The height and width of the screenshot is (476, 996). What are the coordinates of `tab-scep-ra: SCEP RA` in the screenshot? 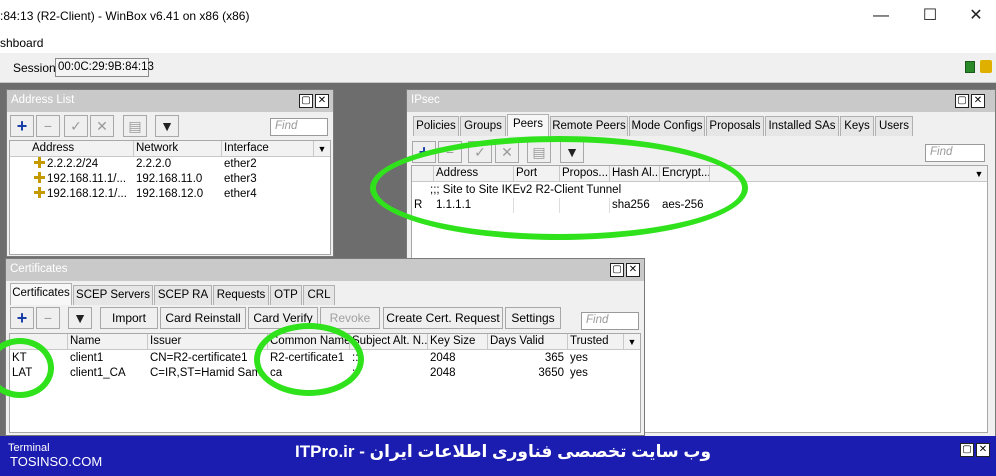 It's located at (183, 295).